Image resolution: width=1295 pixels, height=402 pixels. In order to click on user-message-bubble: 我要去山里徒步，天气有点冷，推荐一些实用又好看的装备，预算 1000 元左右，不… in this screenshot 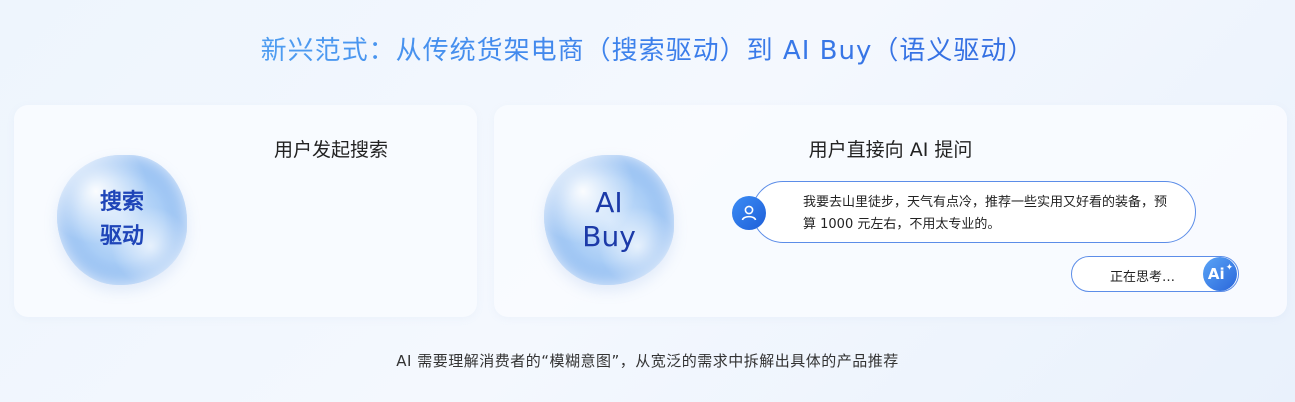, I will do `click(974, 212)`.